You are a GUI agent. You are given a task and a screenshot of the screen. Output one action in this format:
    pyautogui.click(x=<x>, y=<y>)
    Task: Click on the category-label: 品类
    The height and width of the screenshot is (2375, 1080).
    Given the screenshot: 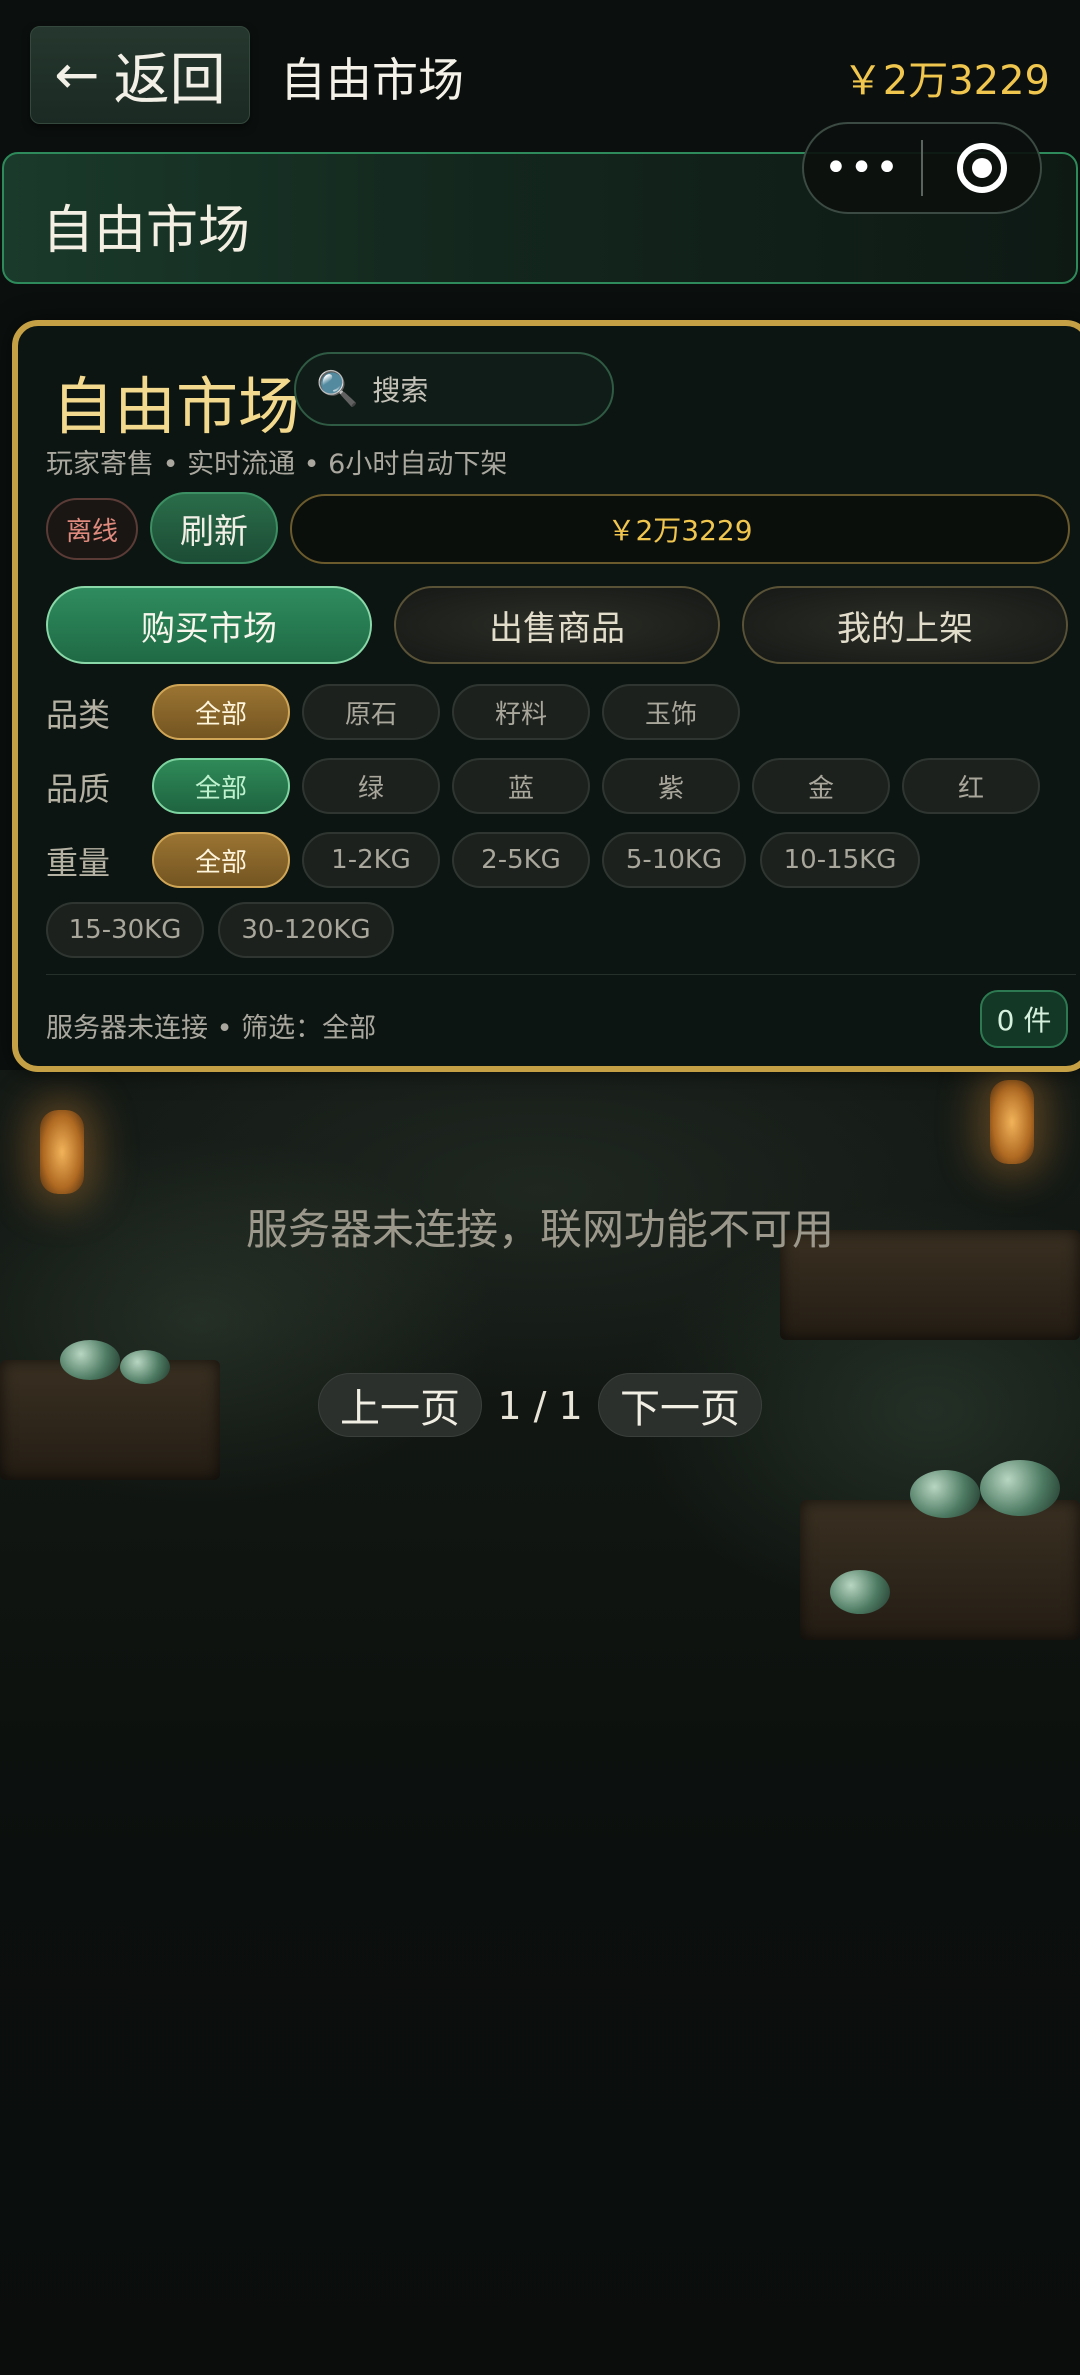 What is the action you would take?
    pyautogui.click(x=78, y=715)
    